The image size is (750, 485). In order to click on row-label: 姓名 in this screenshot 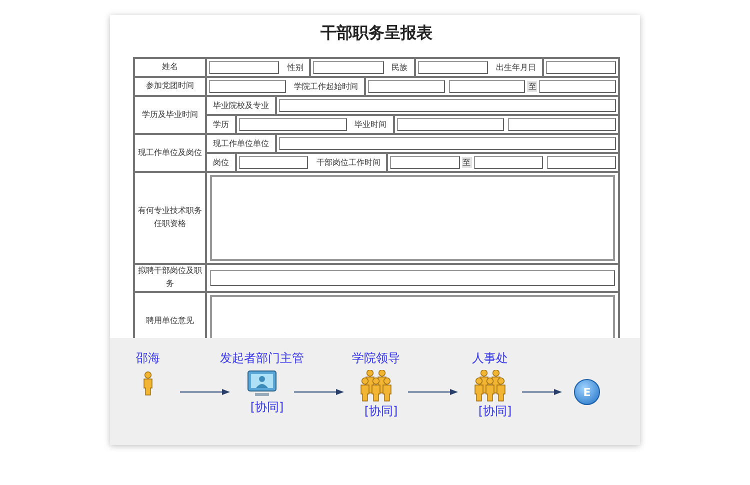, I will do `click(170, 67)`.